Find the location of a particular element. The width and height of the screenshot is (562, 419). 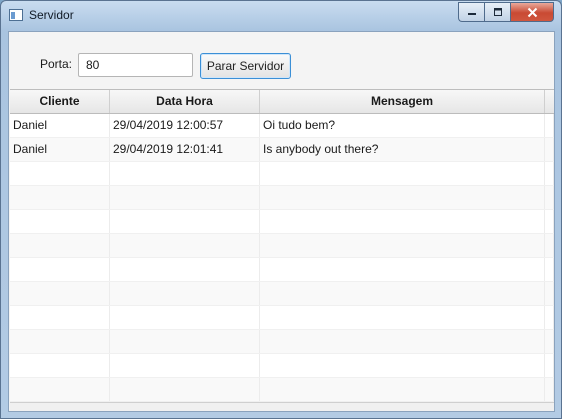

cell-data-hora: 29/04/2019 12:01:41 is located at coordinates (185, 149).